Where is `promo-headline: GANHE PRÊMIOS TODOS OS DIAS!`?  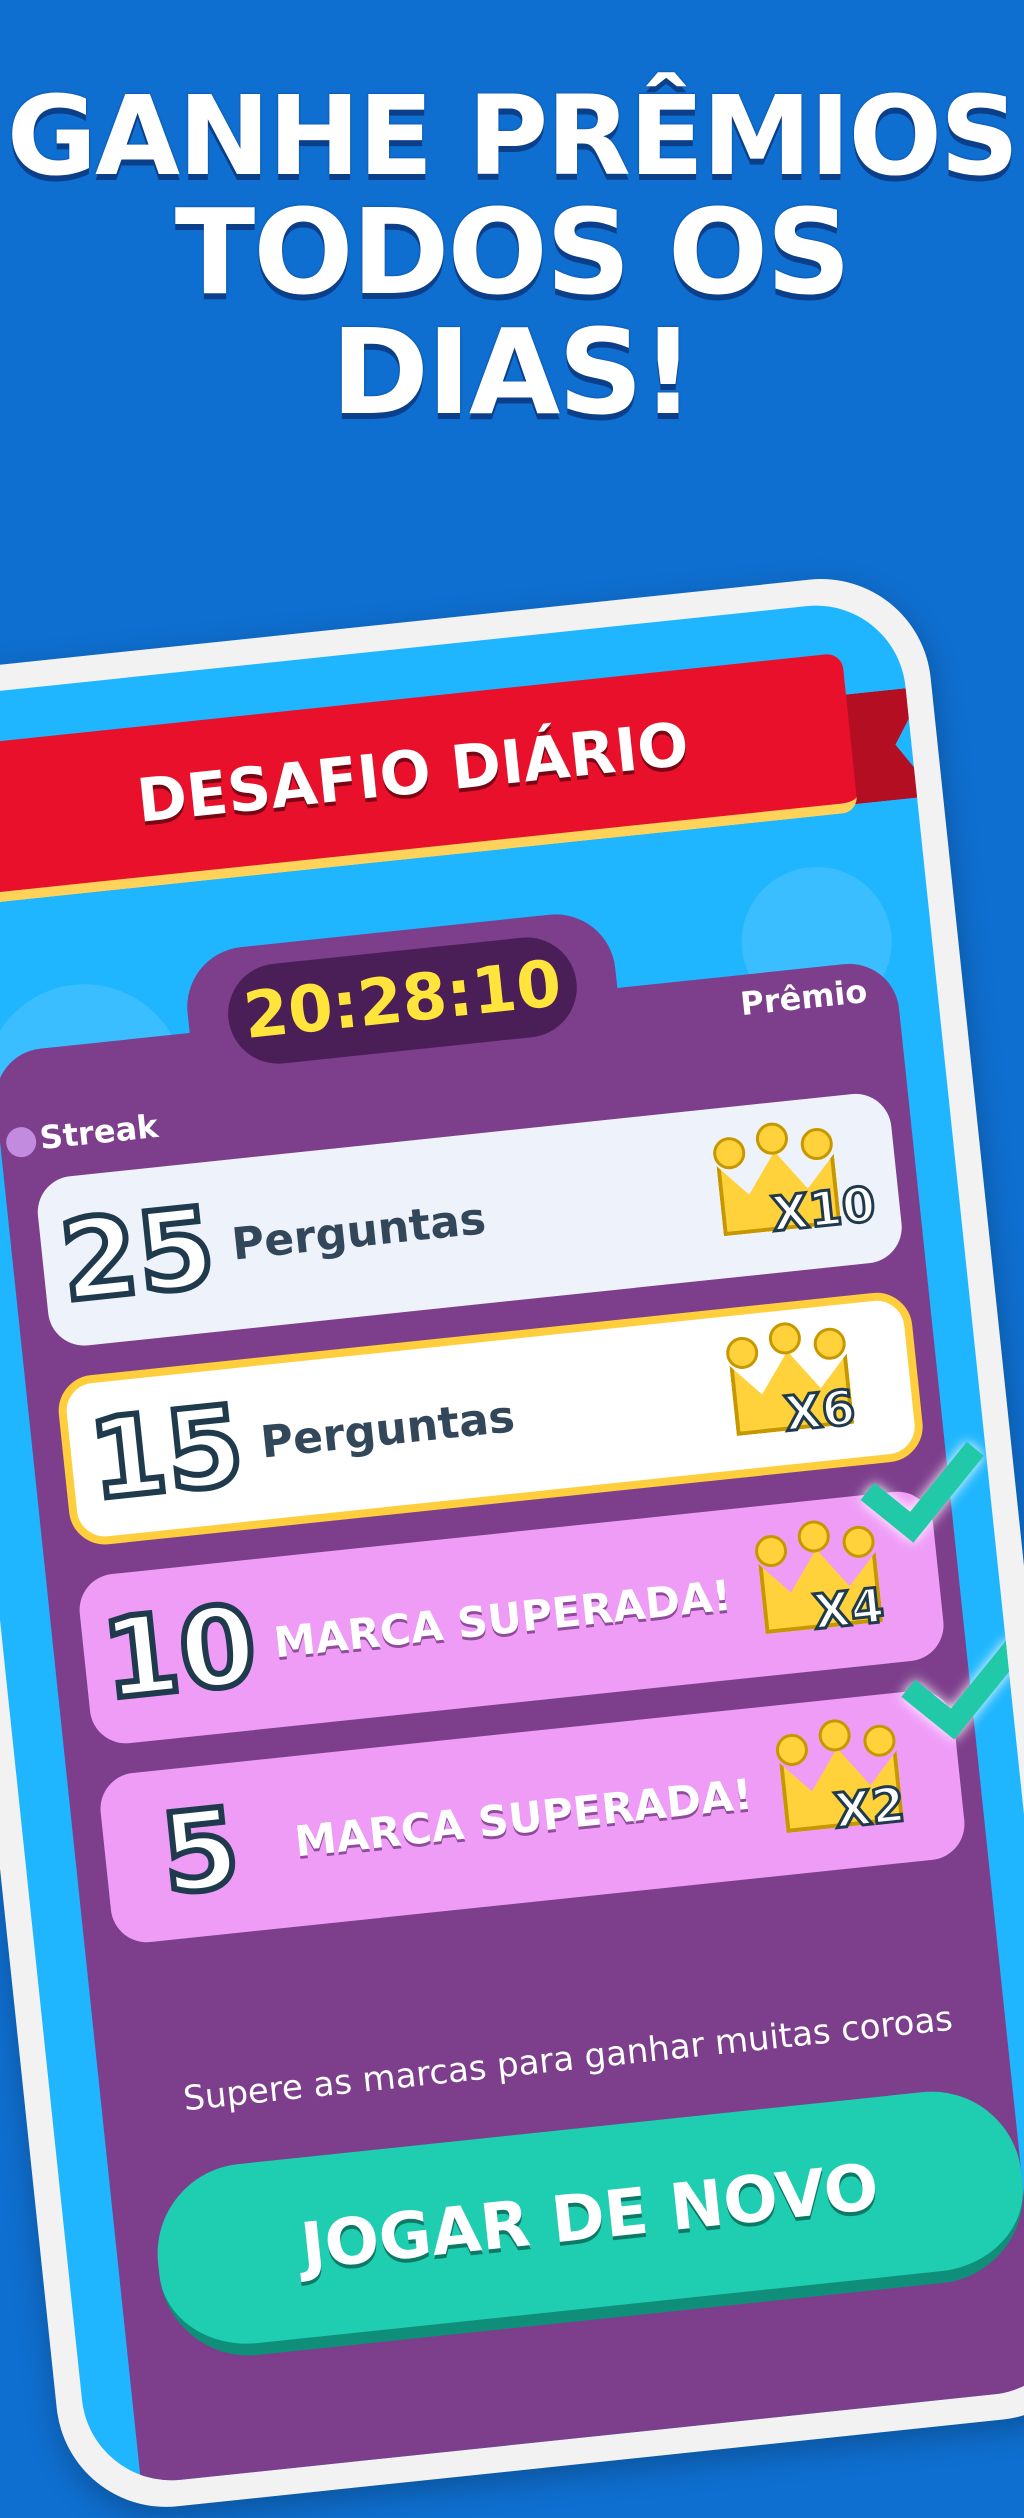
promo-headline: GANHE PRÊMIOS TODOS OS DIAS! is located at coordinates (512, 256).